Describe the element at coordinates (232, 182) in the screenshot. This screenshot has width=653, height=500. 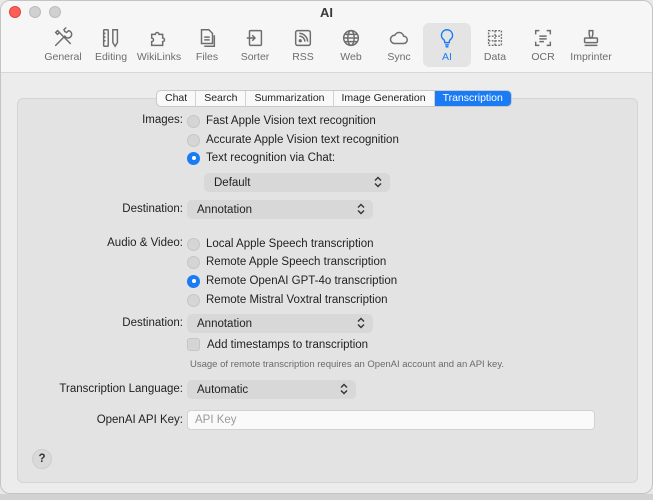
I see `select-value: Default` at that location.